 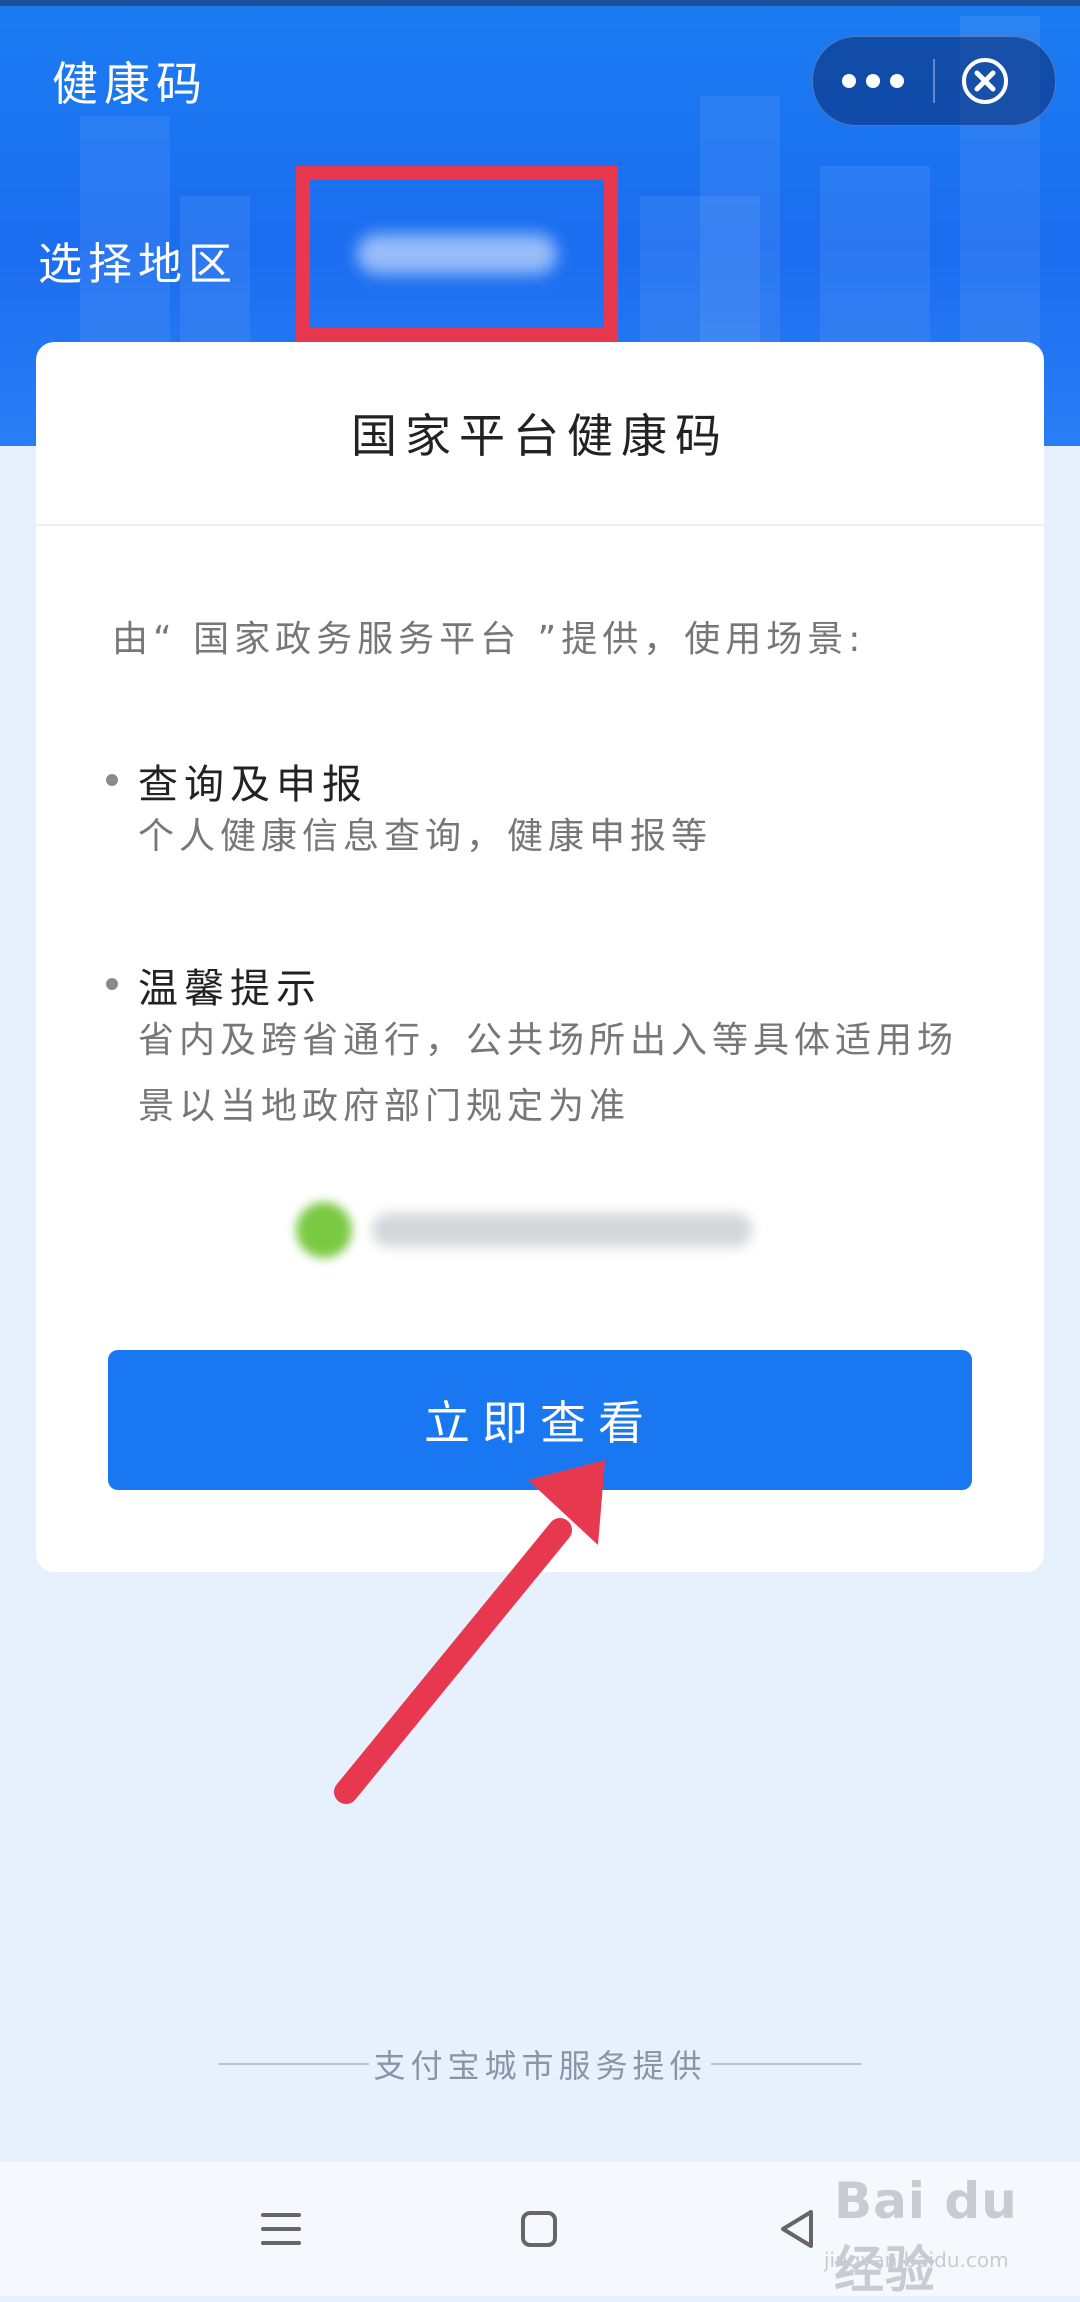 I want to click on page-title: 健康码, so click(x=130, y=84).